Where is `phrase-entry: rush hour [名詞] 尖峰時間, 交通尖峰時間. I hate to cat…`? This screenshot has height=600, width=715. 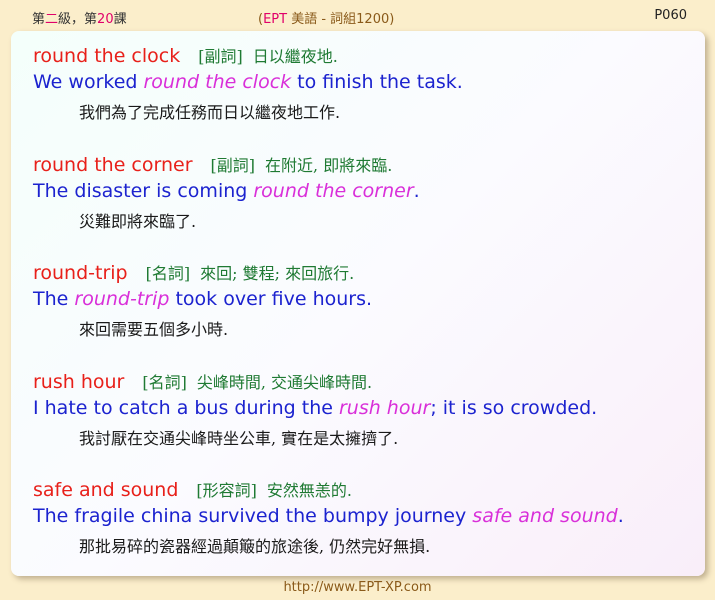 phrase-entry: rush hour [名詞] 尖峰時間, 交通尖峰時間. I hate to cat… is located at coordinates (363, 411).